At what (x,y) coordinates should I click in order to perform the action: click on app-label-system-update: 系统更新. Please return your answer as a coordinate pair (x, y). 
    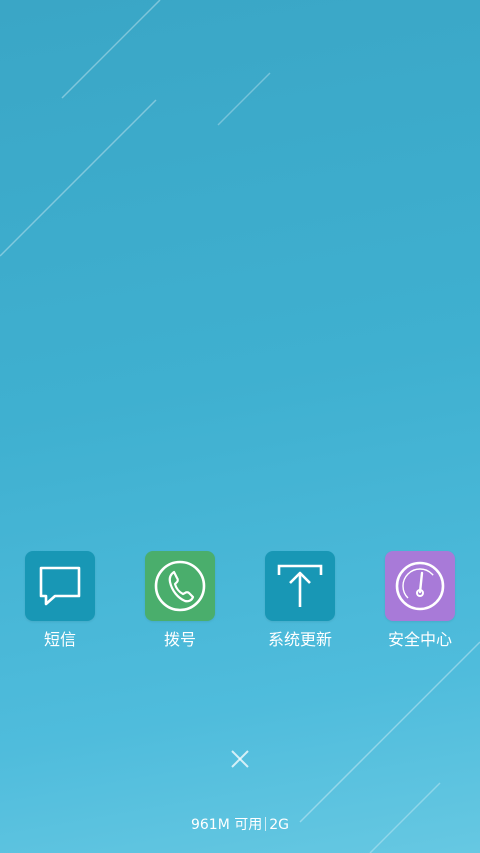
    Looking at the image, I should click on (299, 639).